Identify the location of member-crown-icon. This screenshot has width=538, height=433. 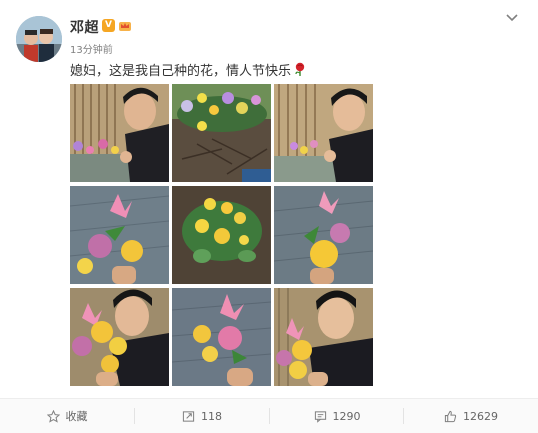
(125, 26).